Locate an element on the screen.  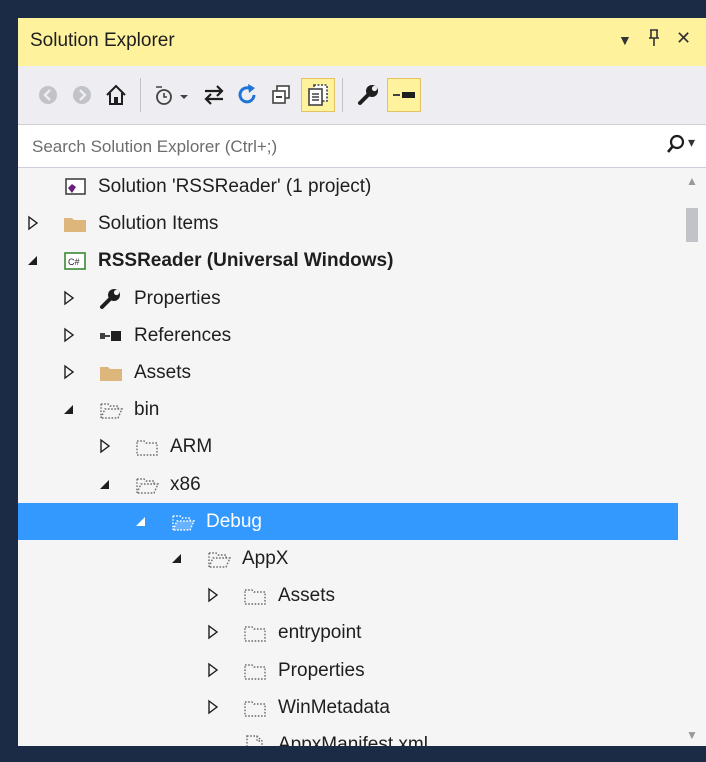
tree-item: C# RSSReader (Universal Windows) is located at coordinates (348, 260).